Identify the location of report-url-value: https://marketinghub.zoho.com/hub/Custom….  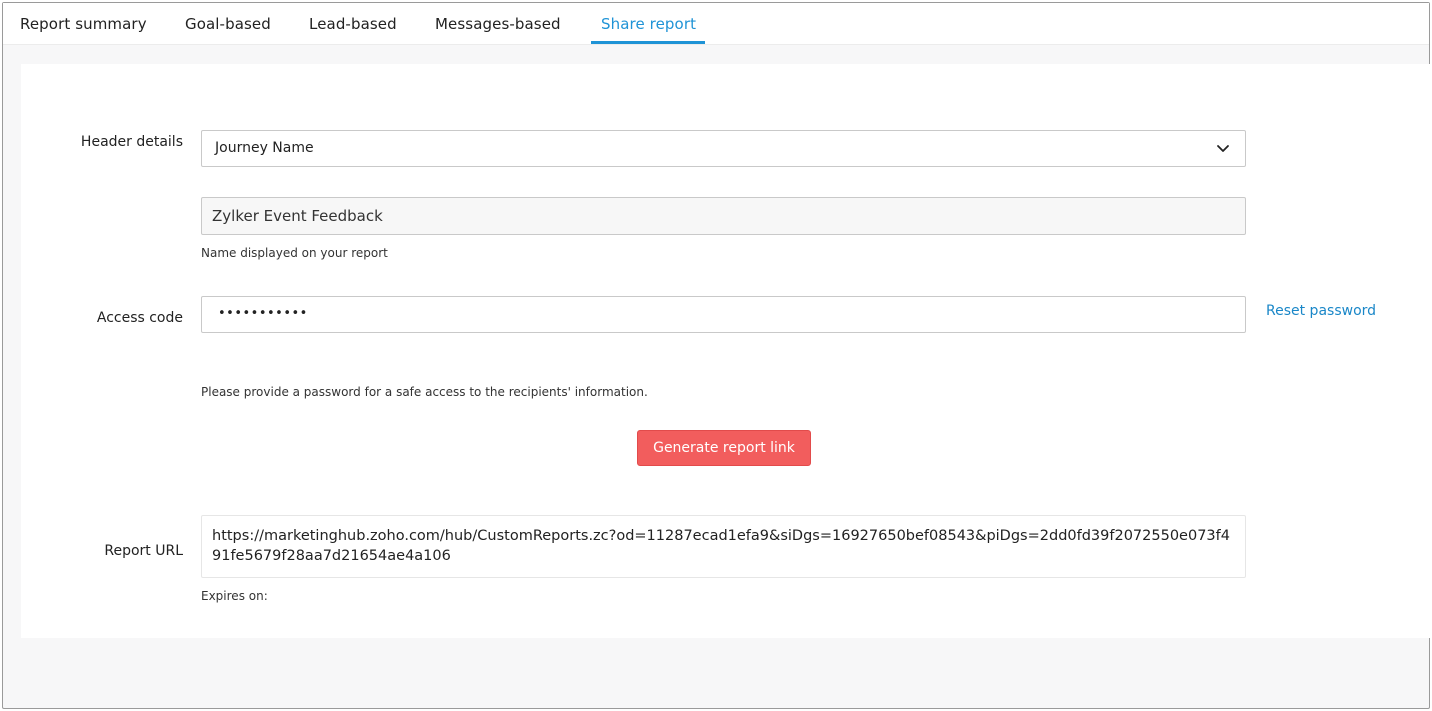
(721, 546).